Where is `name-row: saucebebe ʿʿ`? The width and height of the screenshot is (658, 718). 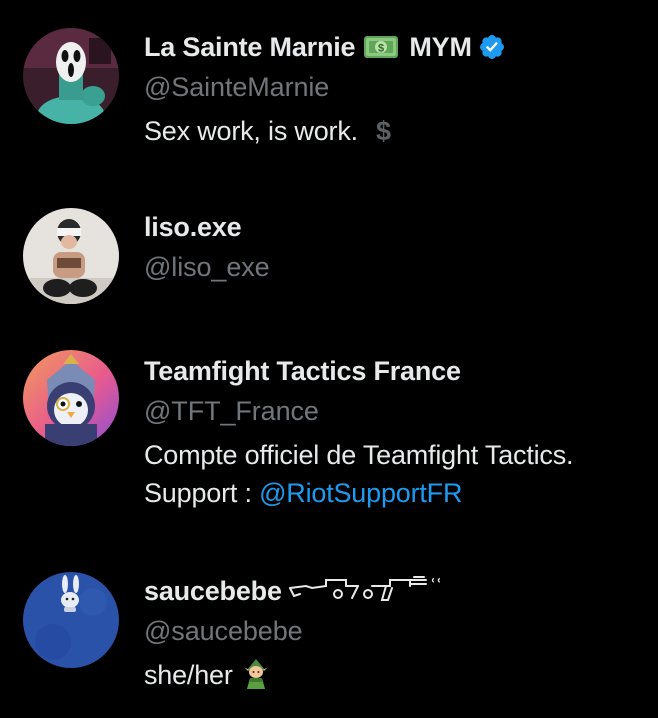 name-row: saucebebe ʿʿ is located at coordinates (401, 591).